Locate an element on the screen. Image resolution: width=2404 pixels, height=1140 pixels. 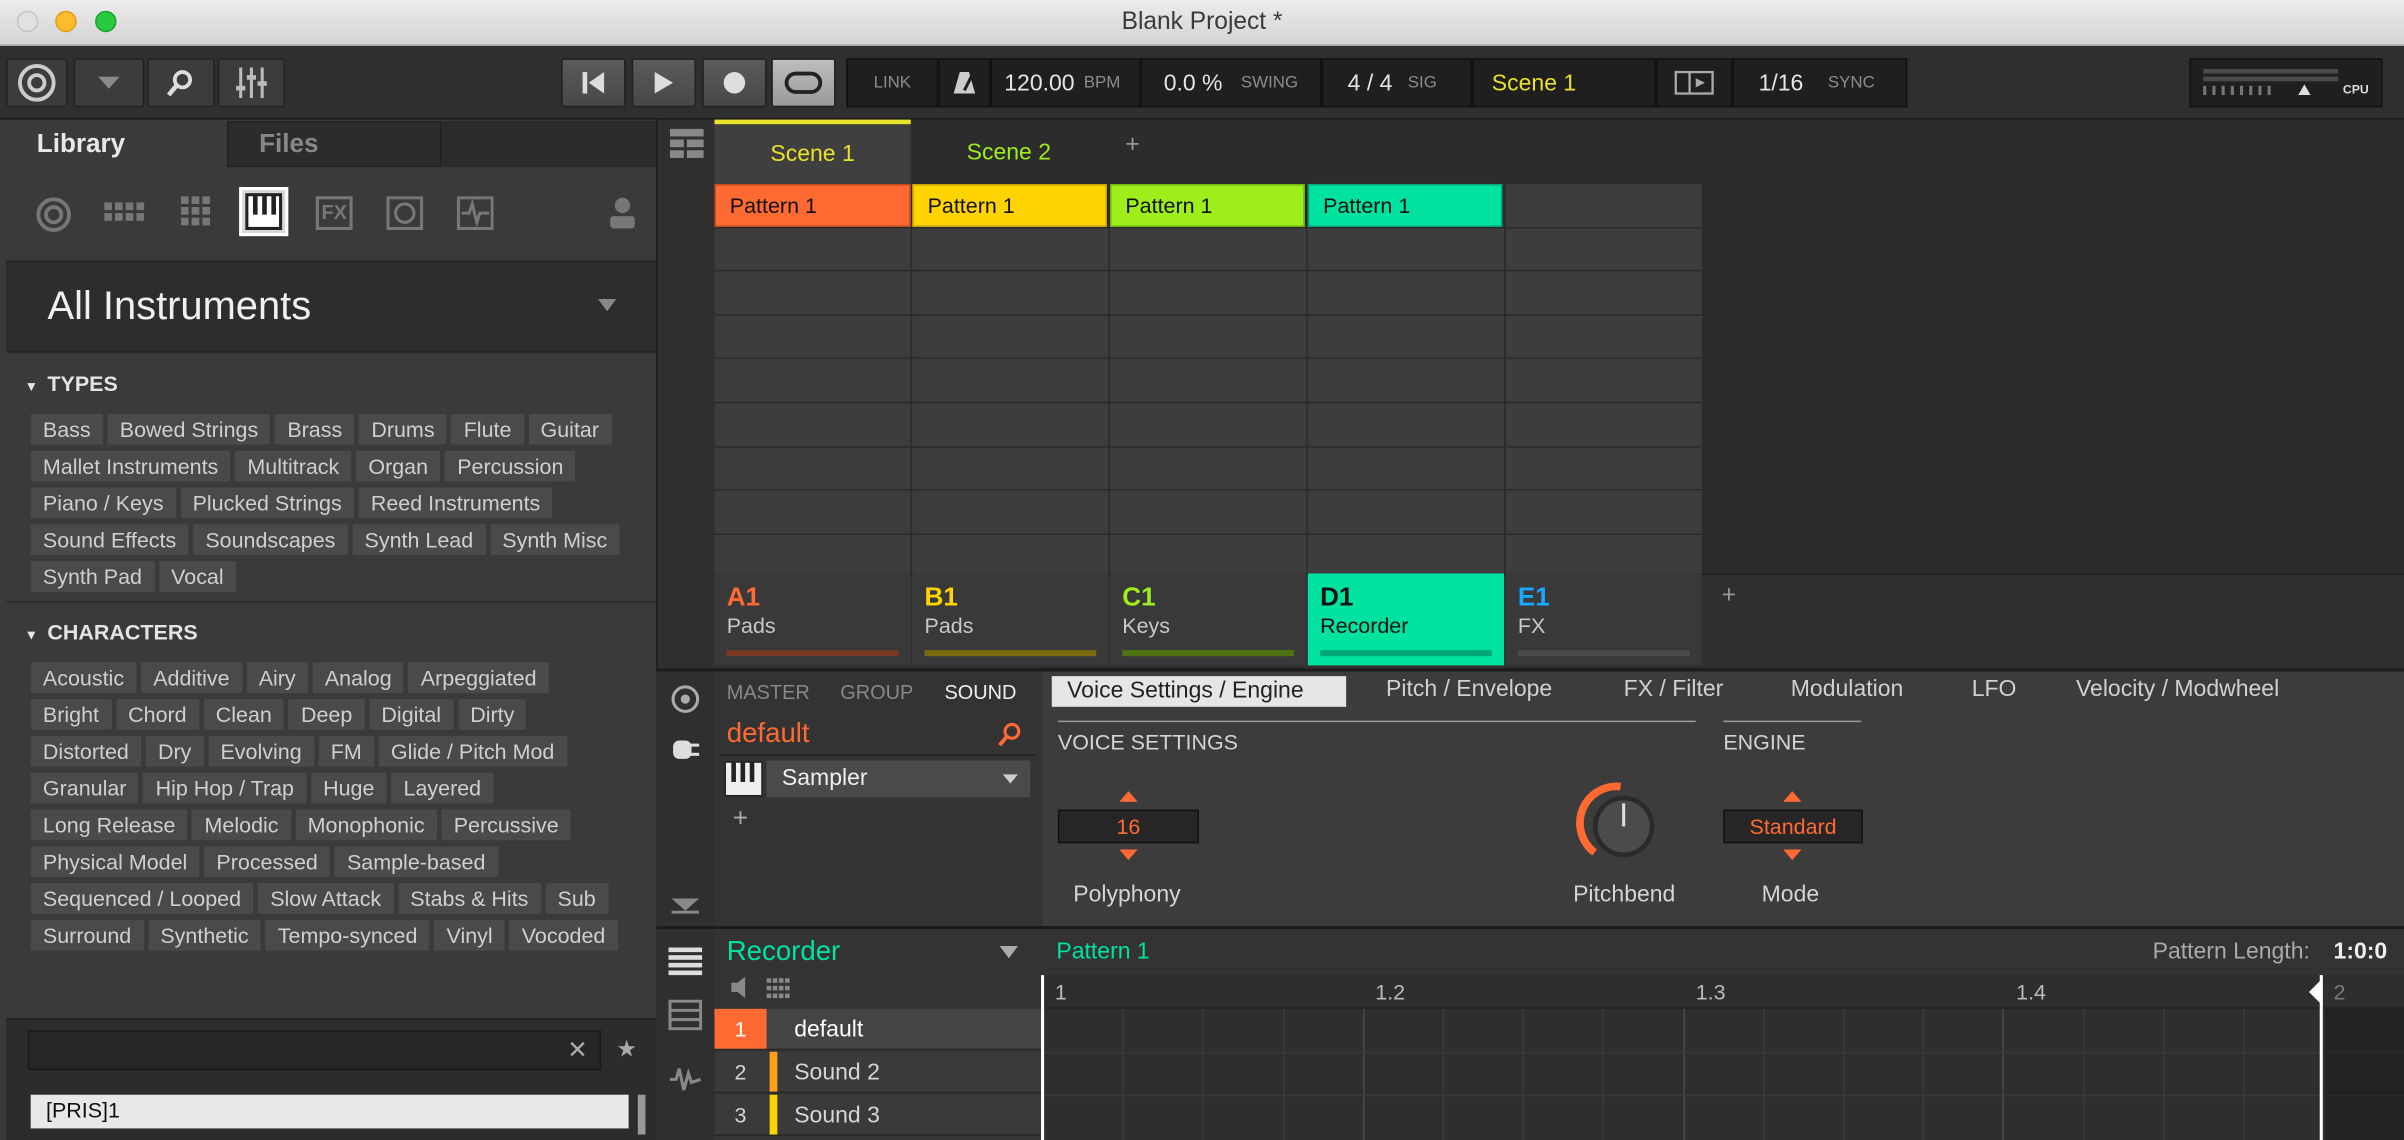
page-tab-fx-filter: FX / Filter is located at coordinates (1674, 689).